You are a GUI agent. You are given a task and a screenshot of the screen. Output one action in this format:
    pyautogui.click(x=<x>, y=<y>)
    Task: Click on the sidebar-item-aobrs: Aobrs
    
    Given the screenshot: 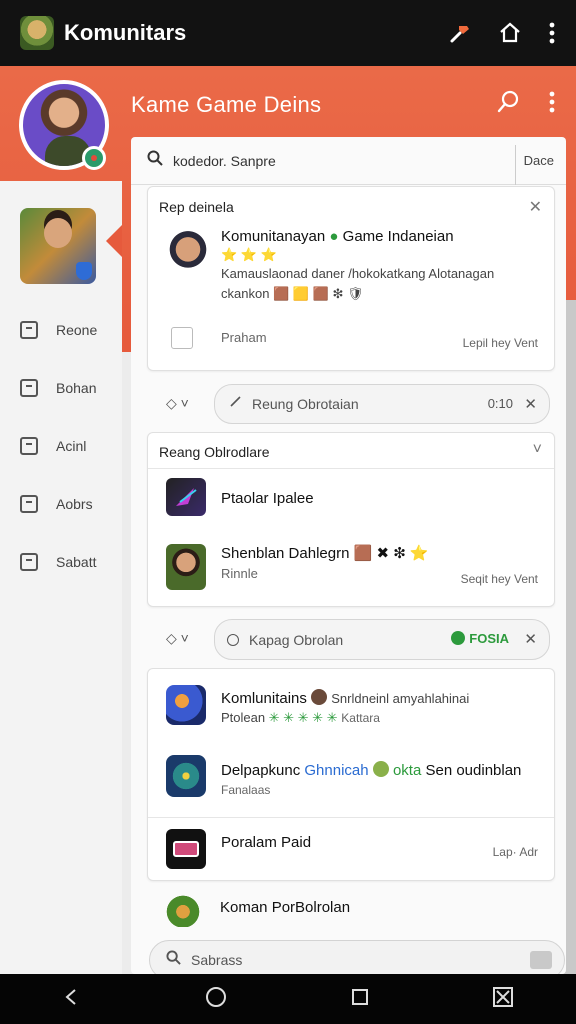 What is the action you would take?
    pyautogui.click(x=56, y=504)
    